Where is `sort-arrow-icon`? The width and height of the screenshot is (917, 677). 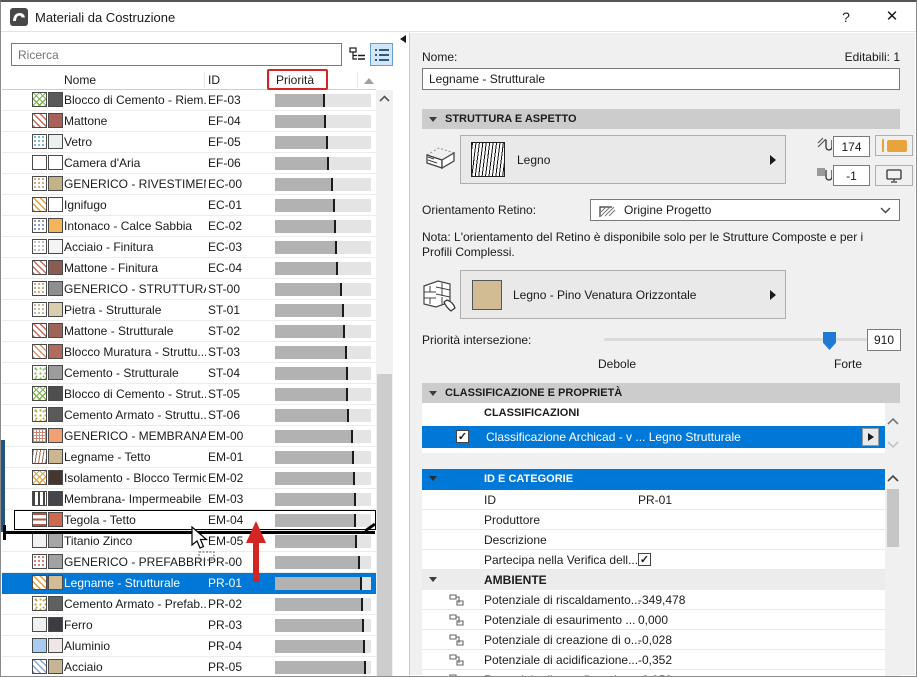
sort-arrow-icon is located at coordinates (369, 81).